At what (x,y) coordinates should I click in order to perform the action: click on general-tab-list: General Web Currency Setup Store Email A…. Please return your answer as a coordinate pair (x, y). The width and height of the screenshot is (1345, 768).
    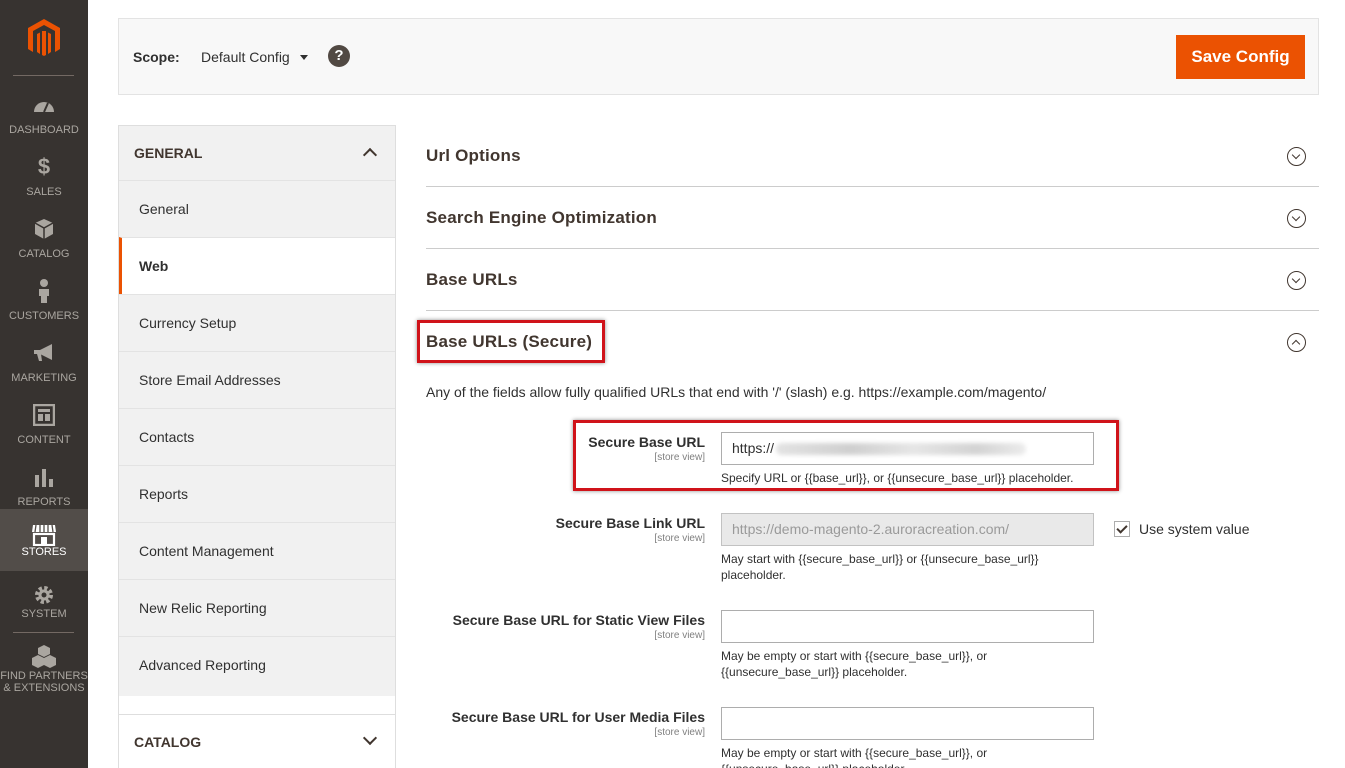
    Looking at the image, I should click on (257, 436).